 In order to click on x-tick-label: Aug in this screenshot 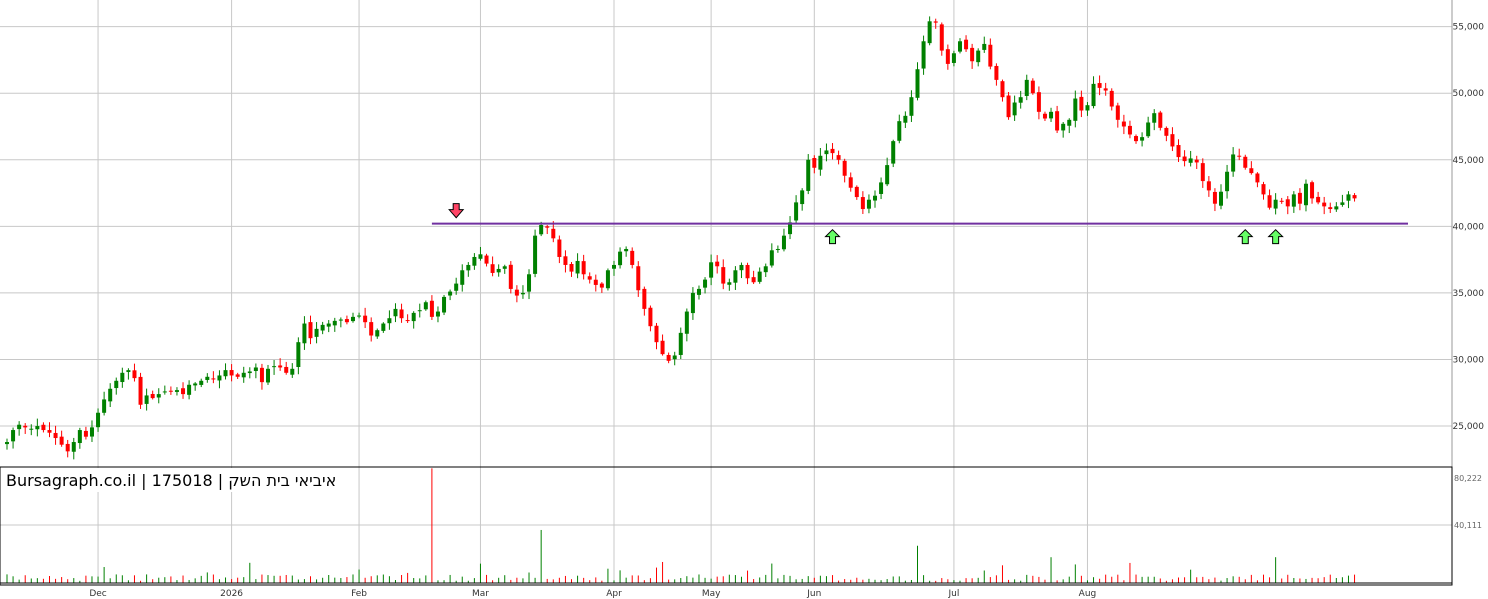, I will do `click(1088, 594)`.